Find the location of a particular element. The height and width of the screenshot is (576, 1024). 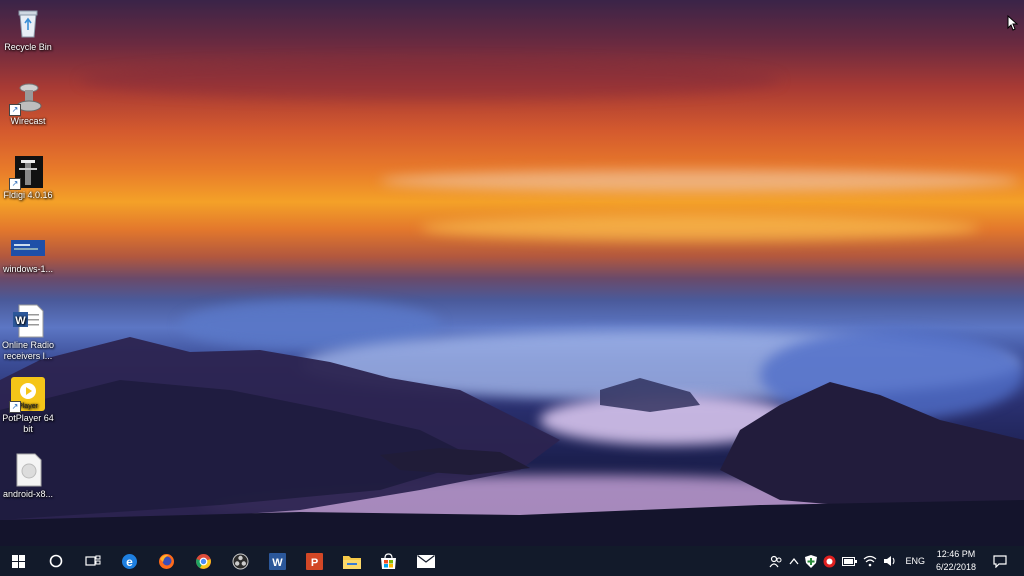

taskbar: e W P ENG 12:46 PM 6/22/2018 is located at coordinates (512, 561).